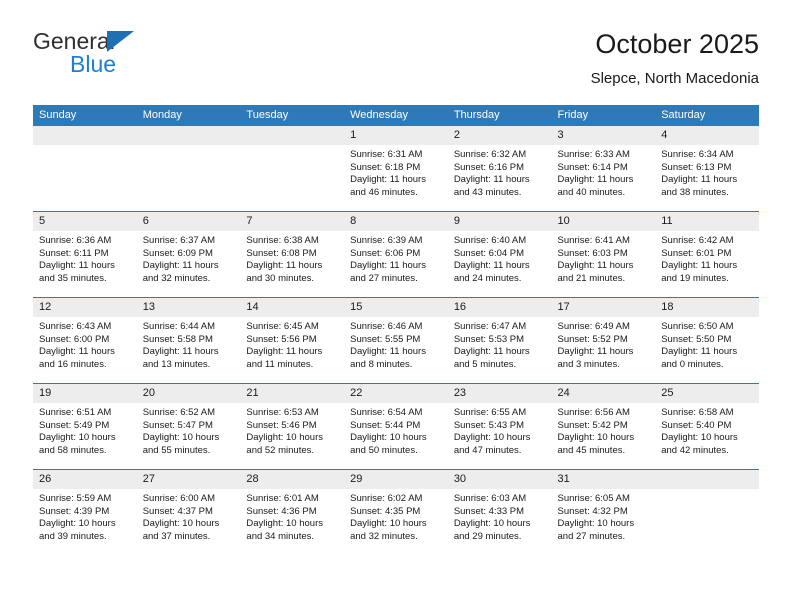 Image resolution: width=792 pixels, height=612 pixels. What do you see at coordinates (281, 425) in the screenshot?
I see `sunset-time: Sunset: 5:46 PM` at bounding box center [281, 425].